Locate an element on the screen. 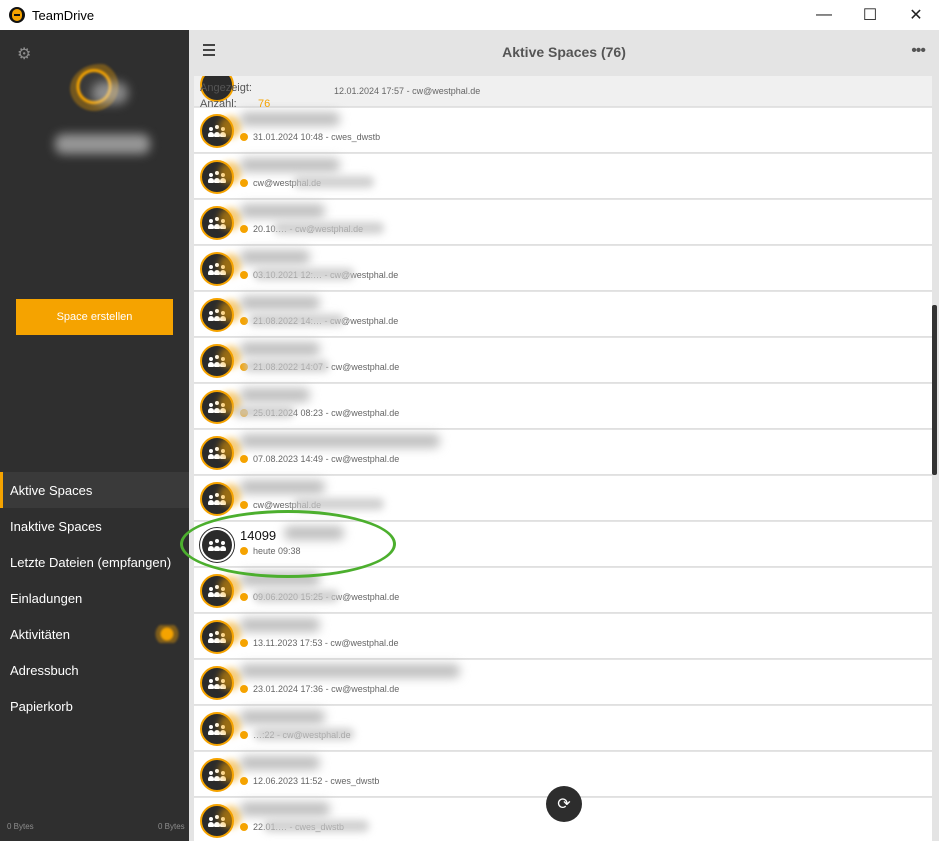 The width and height of the screenshot is (939, 841). list-item-meta: 07.08.2023 14:49 - cw@westphal.de is located at coordinates (319, 459).